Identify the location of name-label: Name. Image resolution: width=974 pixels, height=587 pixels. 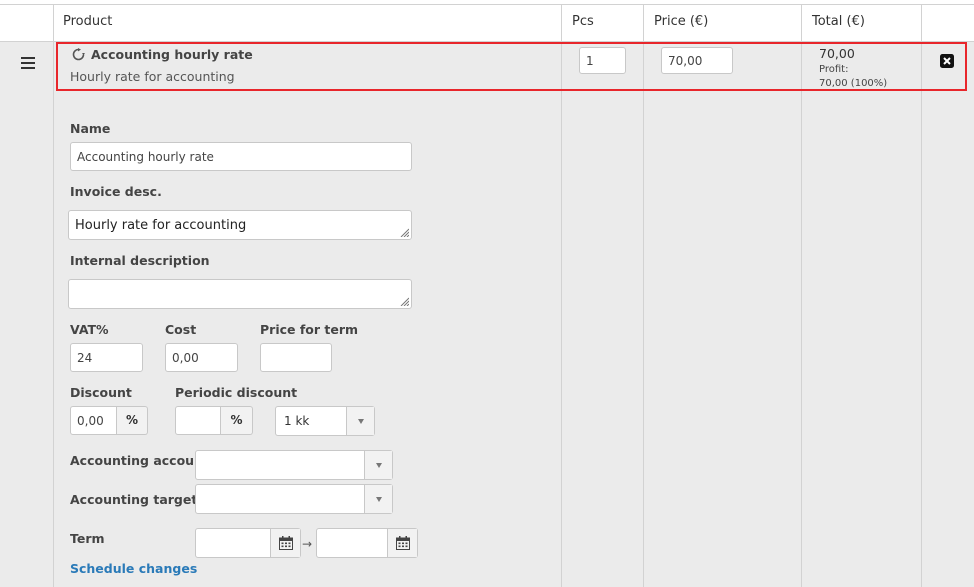
(90, 128).